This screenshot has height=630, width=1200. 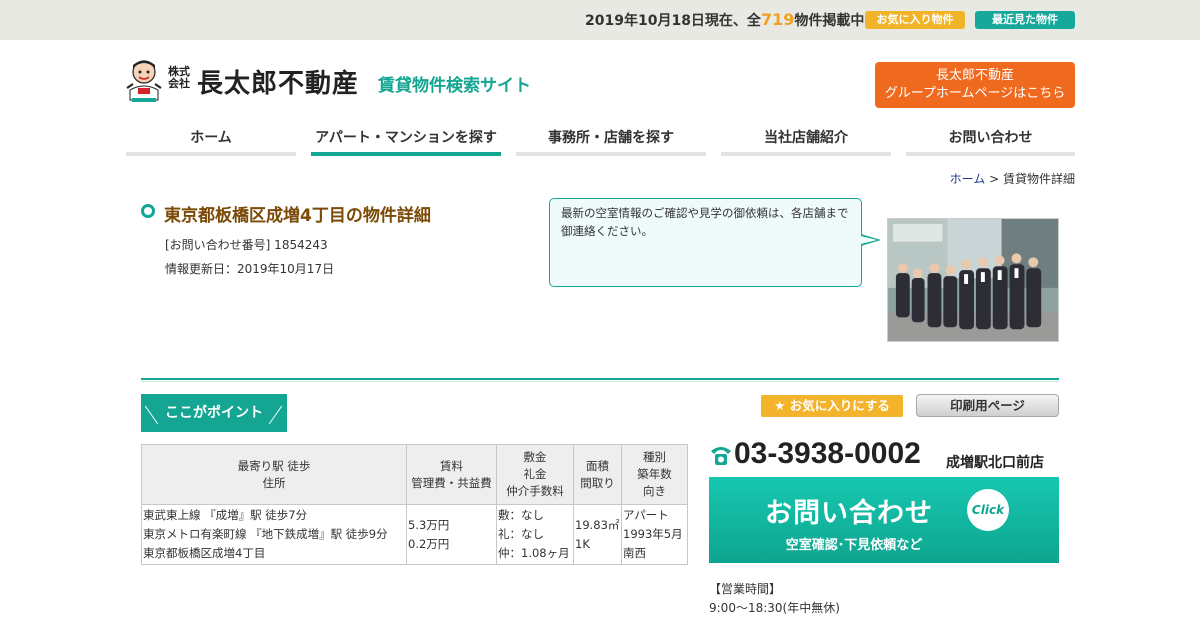 What do you see at coordinates (597, 524) in the screenshot?
I see `cell-line: 19.83㎡` at bounding box center [597, 524].